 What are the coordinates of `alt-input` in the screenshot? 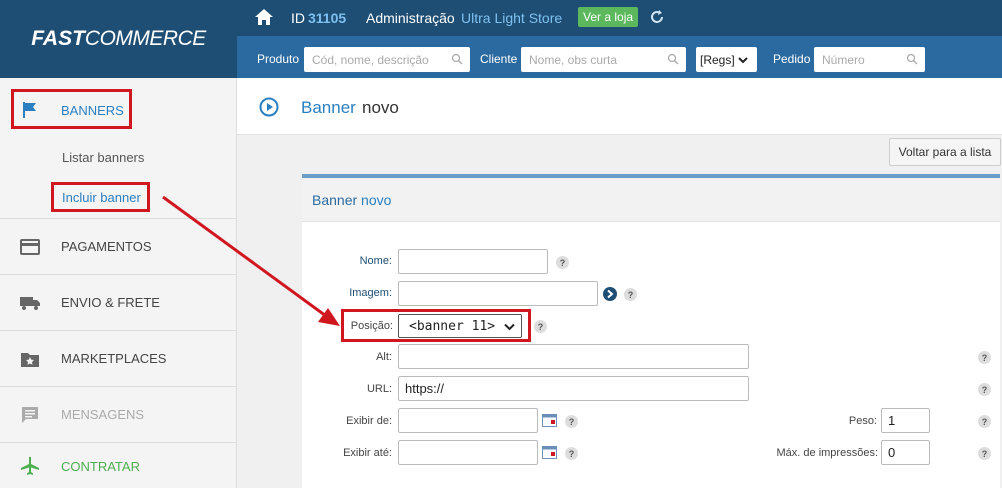 It's located at (573, 356).